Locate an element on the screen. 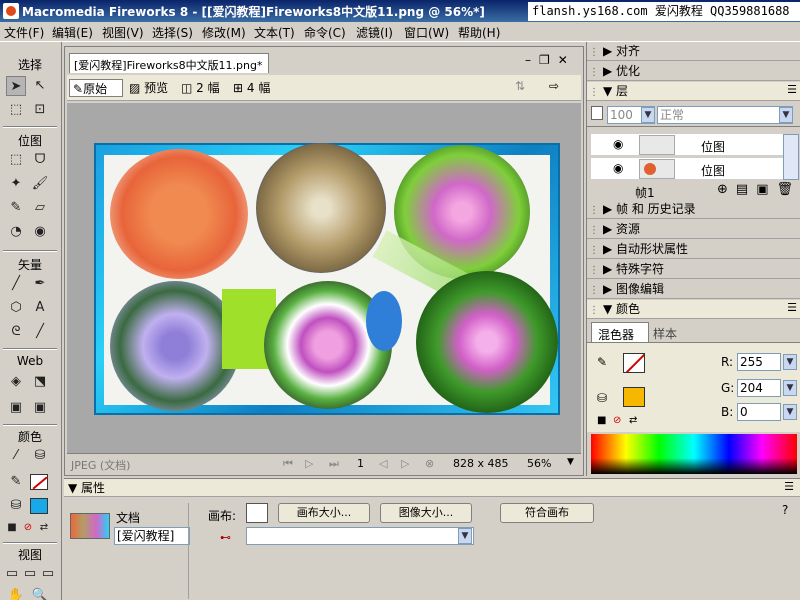 The width and height of the screenshot is (800, 600). menu-filters: 滤镜(I) is located at coordinates (374, 32).